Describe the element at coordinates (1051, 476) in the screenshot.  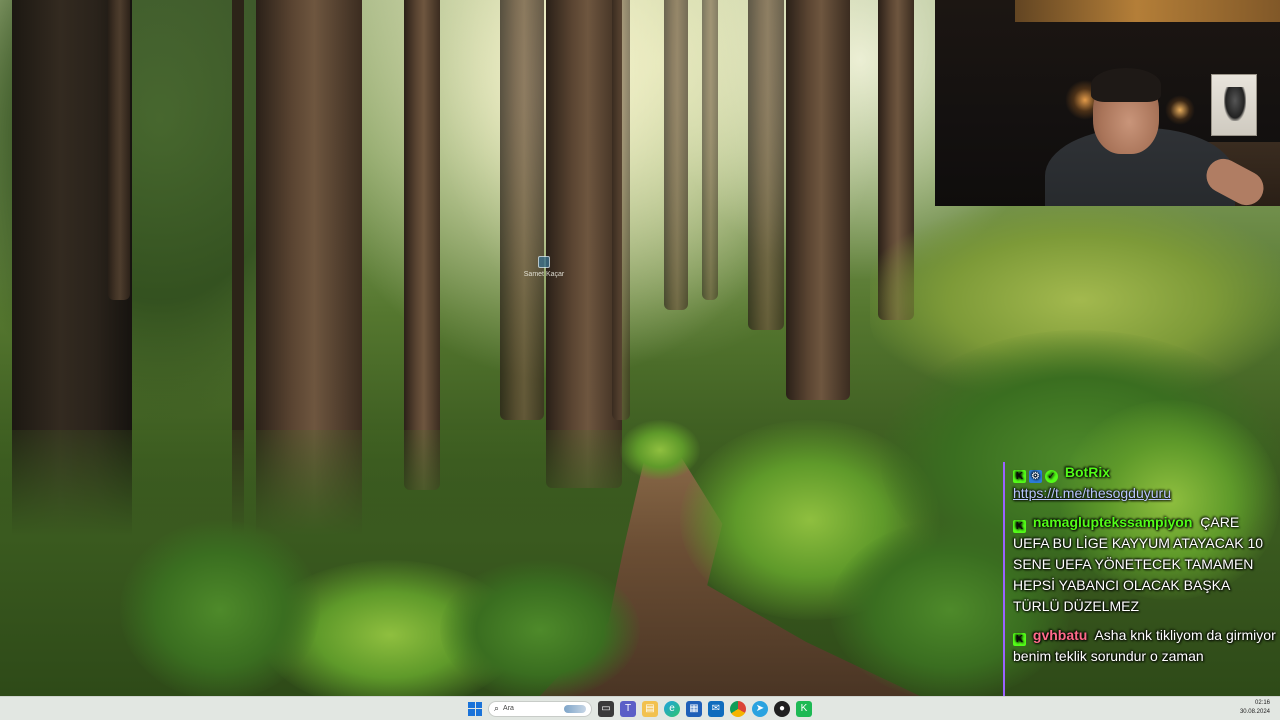
I see `verified-badge-icon: ✓` at that location.